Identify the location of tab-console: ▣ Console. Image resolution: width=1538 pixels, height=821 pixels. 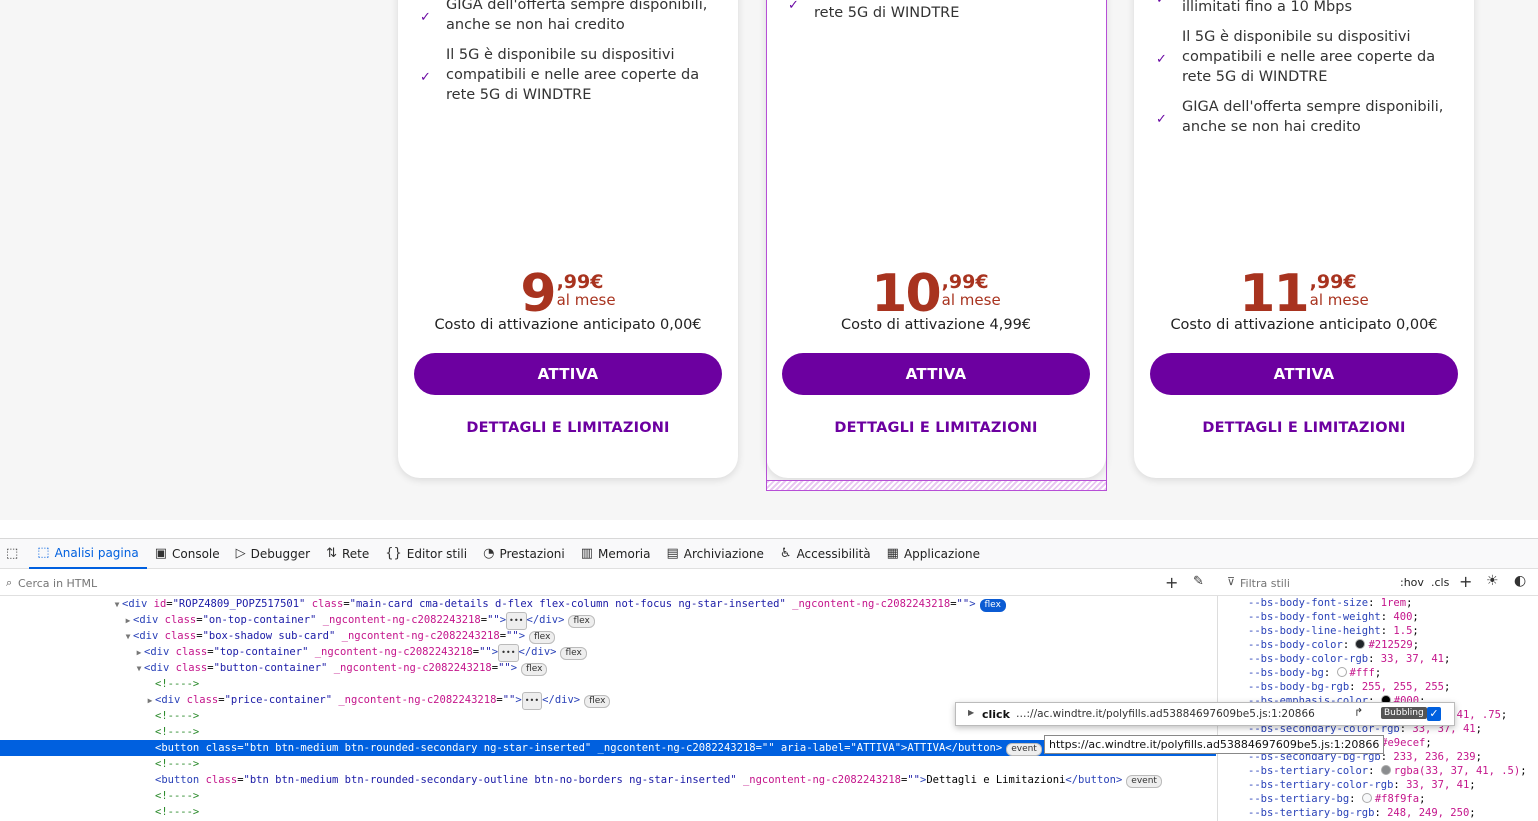
(187, 554).